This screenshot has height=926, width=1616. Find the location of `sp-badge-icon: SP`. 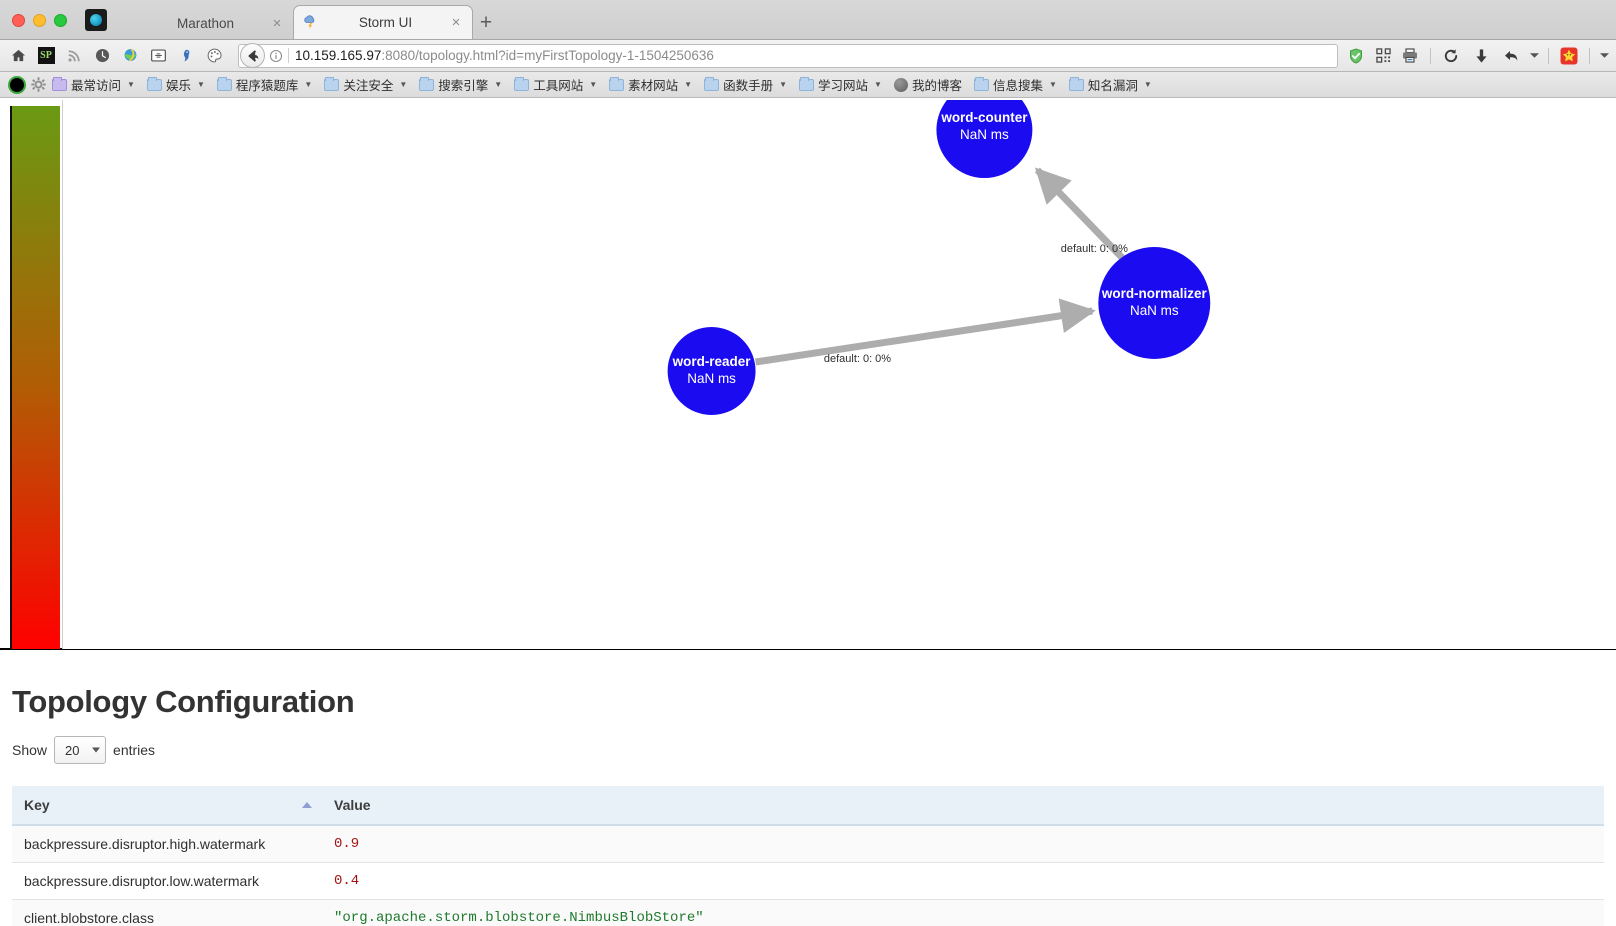

sp-badge-icon: SP is located at coordinates (46, 56).